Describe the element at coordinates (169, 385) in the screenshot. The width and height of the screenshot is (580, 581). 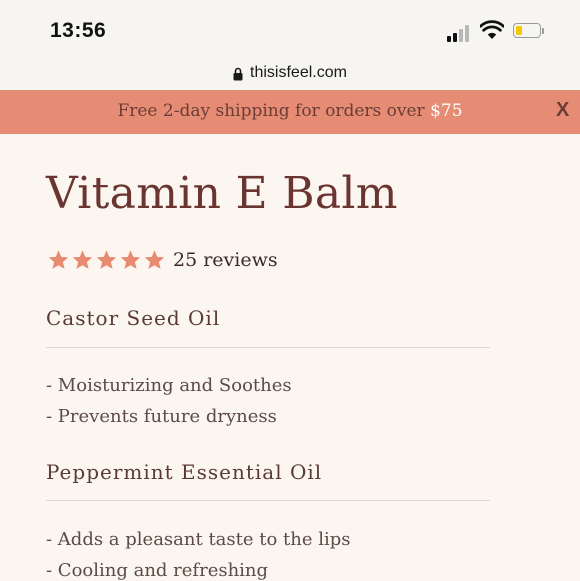
I see `benefit-item: - Moisturizing and Soothes` at that location.